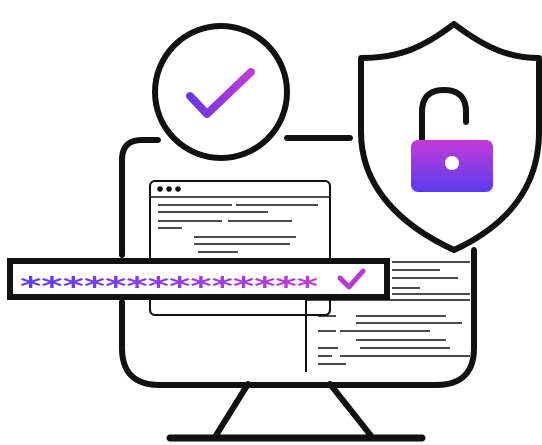  What do you see at coordinates (221, 92) in the screenshot?
I see `checkmark-circle-icon` at bounding box center [221, 92].